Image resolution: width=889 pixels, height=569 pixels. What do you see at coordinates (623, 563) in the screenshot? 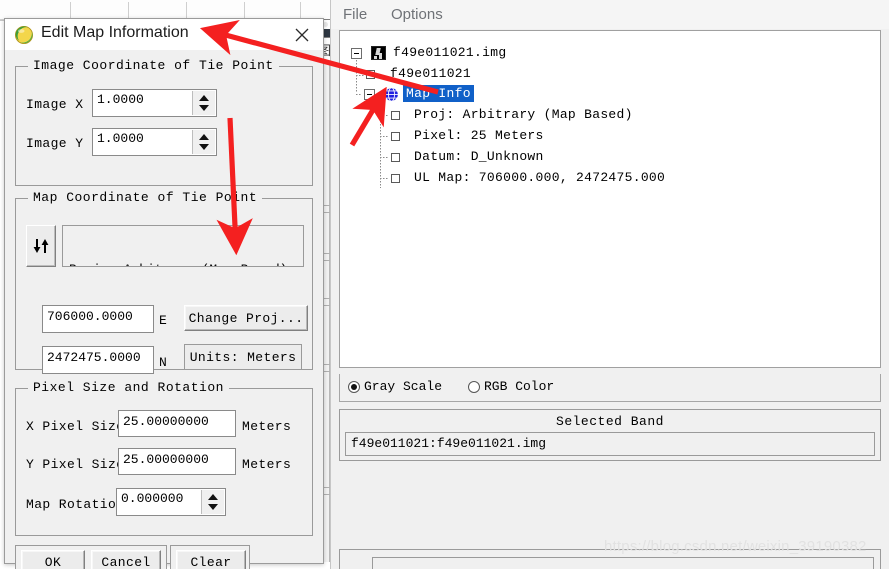
I see `bottom-partial-field` at bounding box center [623, 563].